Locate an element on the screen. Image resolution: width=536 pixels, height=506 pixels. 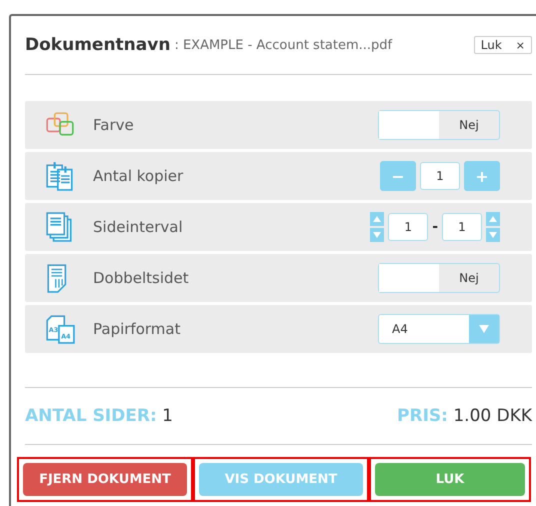
documents-icon is located at coordinates (60, 176).